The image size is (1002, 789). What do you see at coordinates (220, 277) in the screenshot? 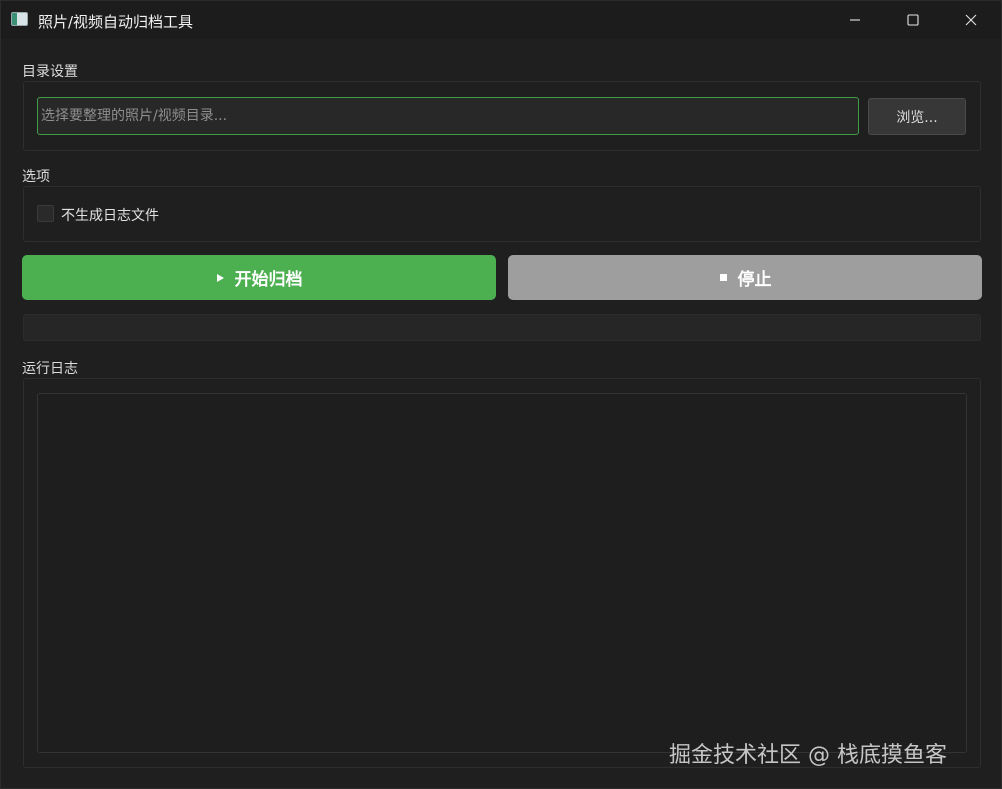
I see `play-icon` at bounding box center [220, 277].